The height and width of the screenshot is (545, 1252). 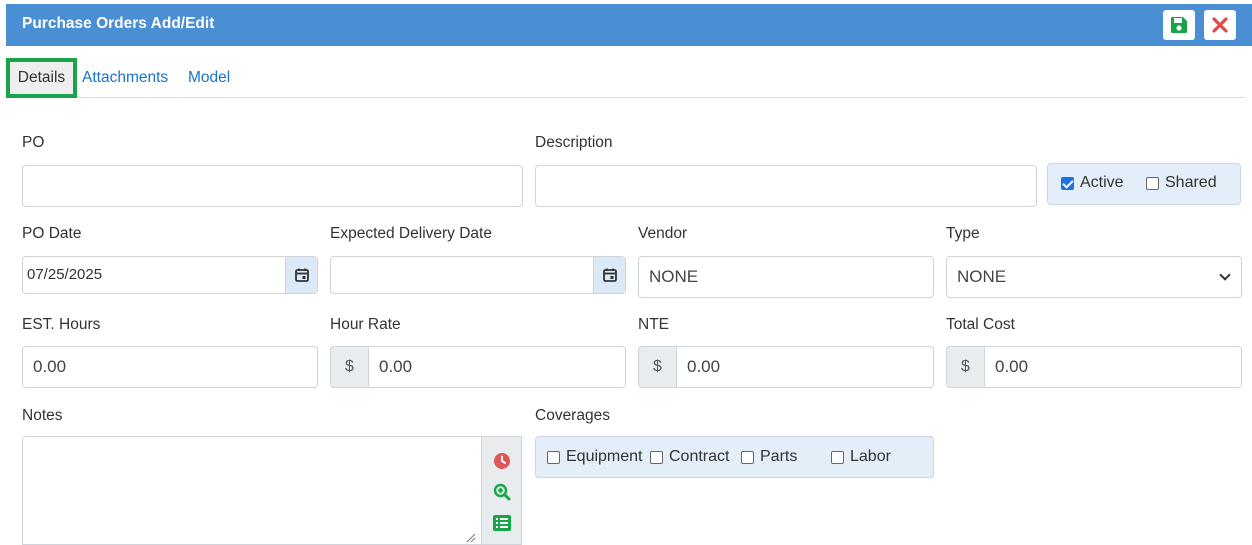 What do you see at coordinates (779, 456) in the screenshot?
I see `coverage-parts-label: Parts` at bounding box center [779, 456].